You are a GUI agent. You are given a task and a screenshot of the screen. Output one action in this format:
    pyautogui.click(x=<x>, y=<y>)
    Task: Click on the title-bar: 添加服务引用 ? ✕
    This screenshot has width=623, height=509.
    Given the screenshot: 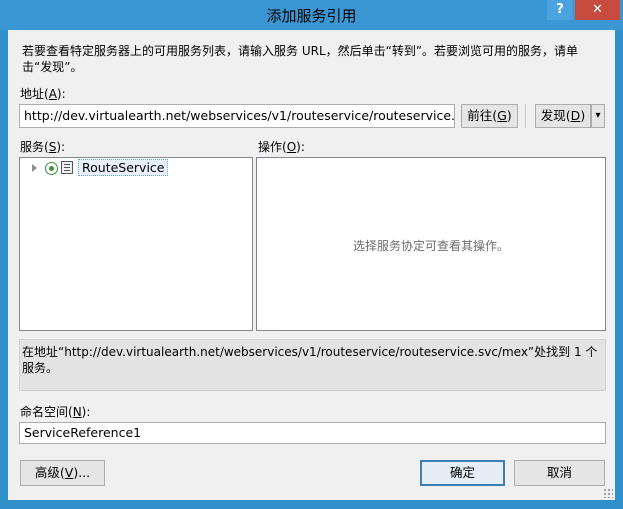 What is the action you would take?
    pyautogui.click(x=311, y=15)
    